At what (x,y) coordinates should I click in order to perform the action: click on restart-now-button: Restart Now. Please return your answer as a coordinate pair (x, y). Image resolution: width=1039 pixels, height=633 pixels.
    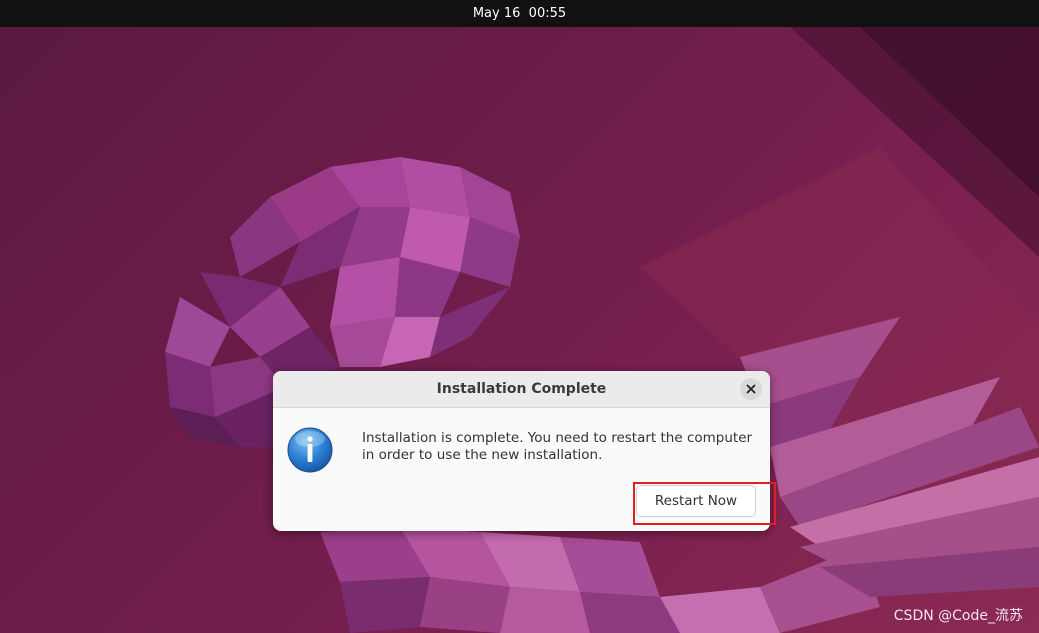
    Looking at the image, I should click on (696, 501).